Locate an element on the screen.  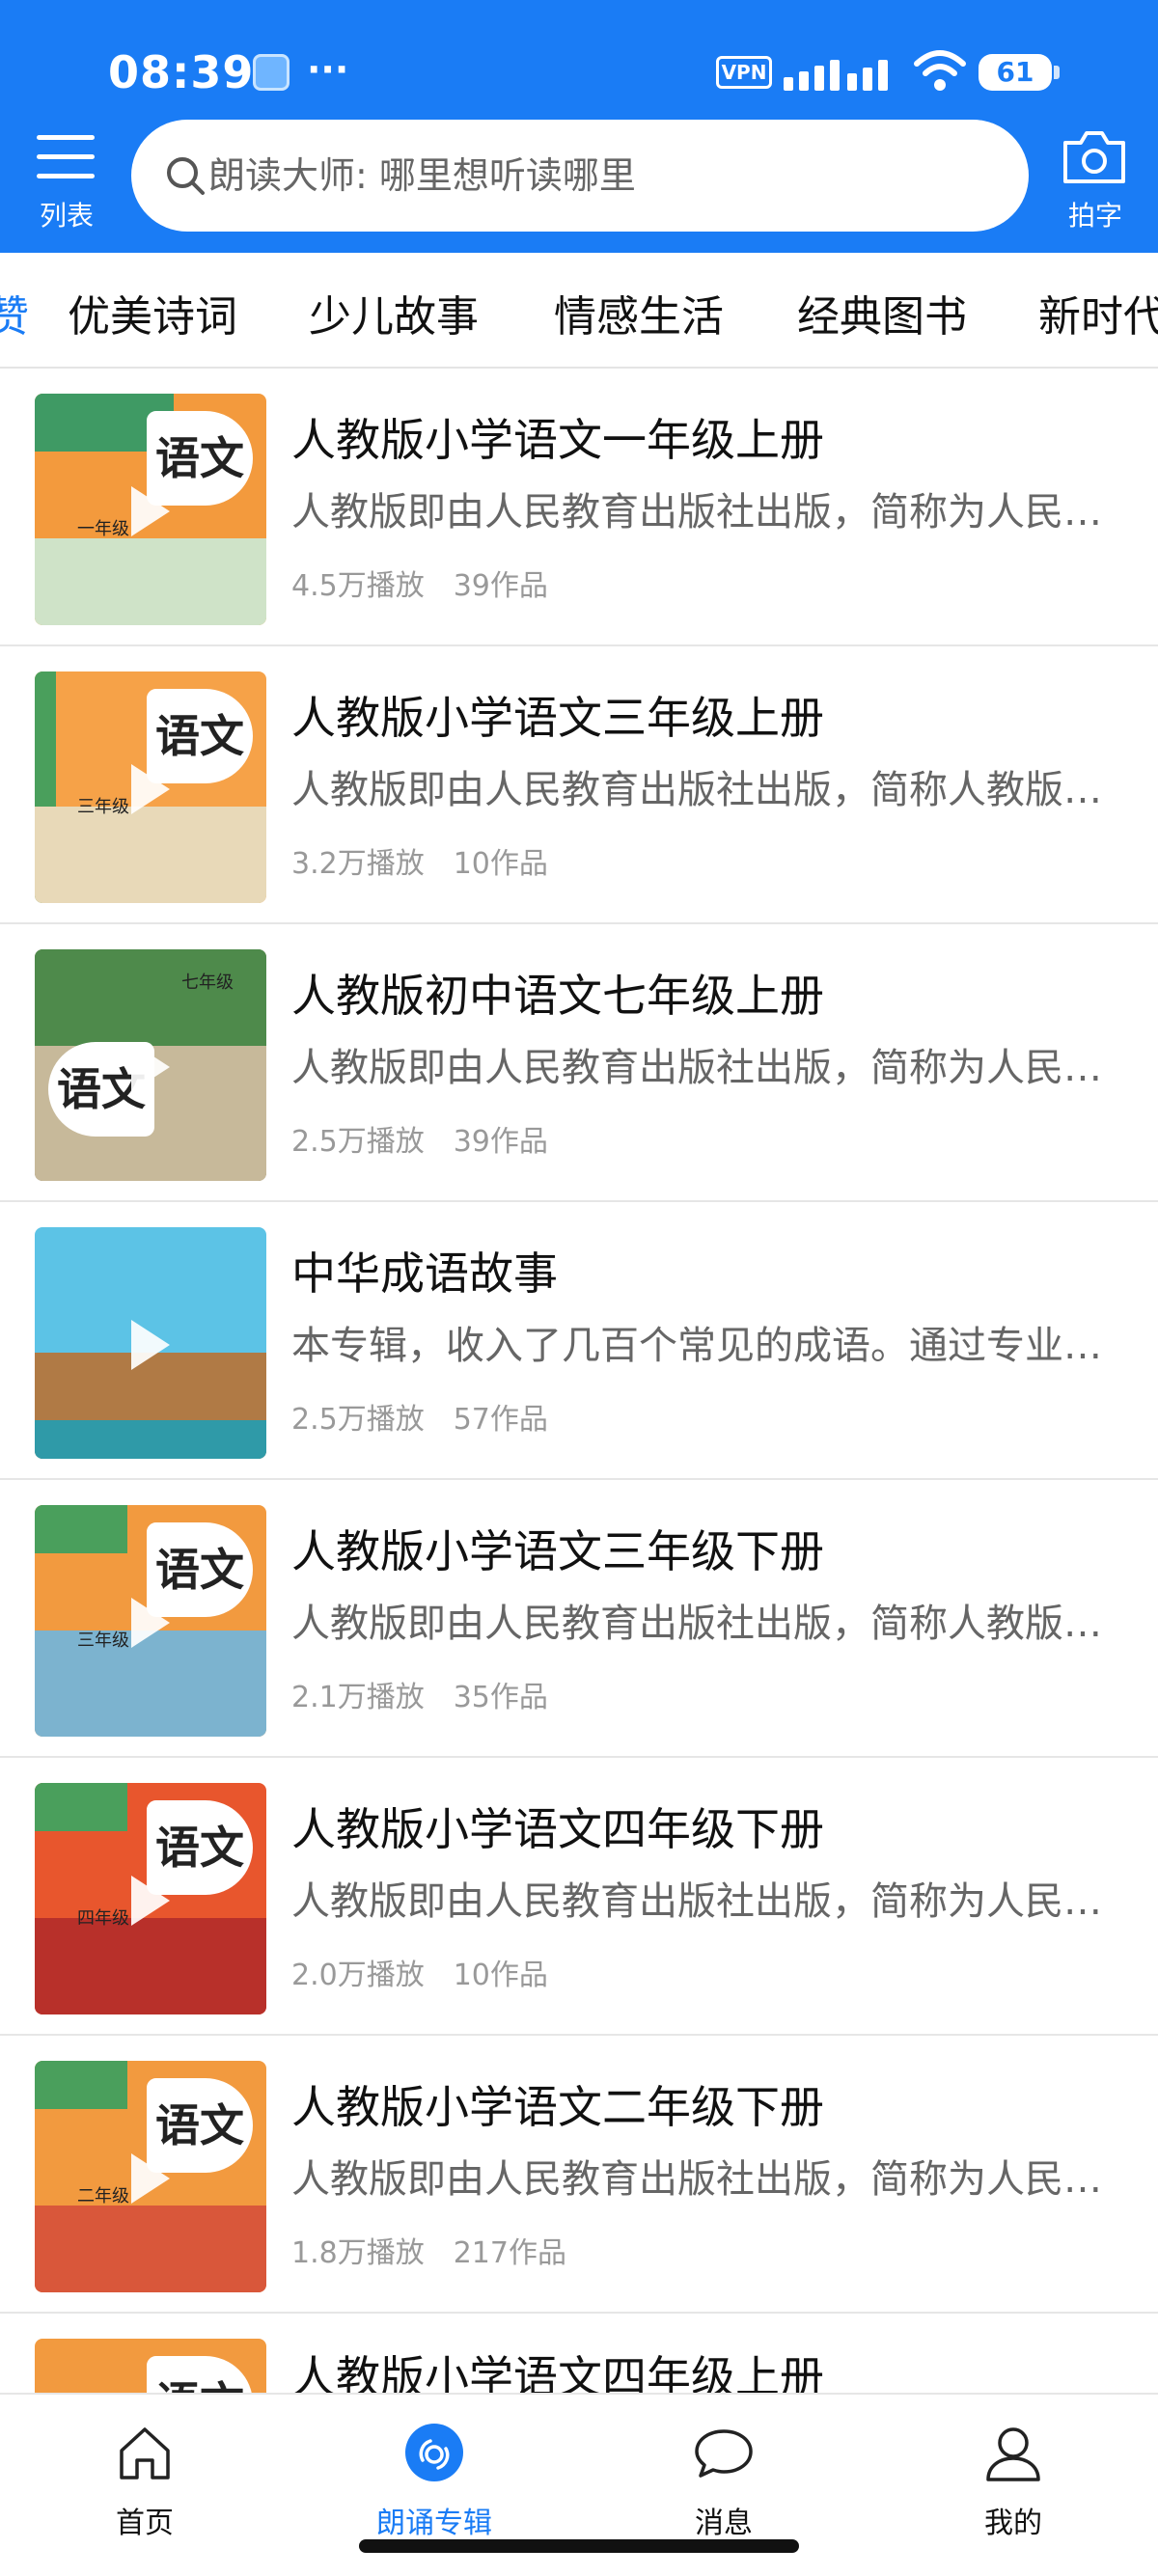
tab-classic-books: 经典图书 is located at coordinates (882, 312).